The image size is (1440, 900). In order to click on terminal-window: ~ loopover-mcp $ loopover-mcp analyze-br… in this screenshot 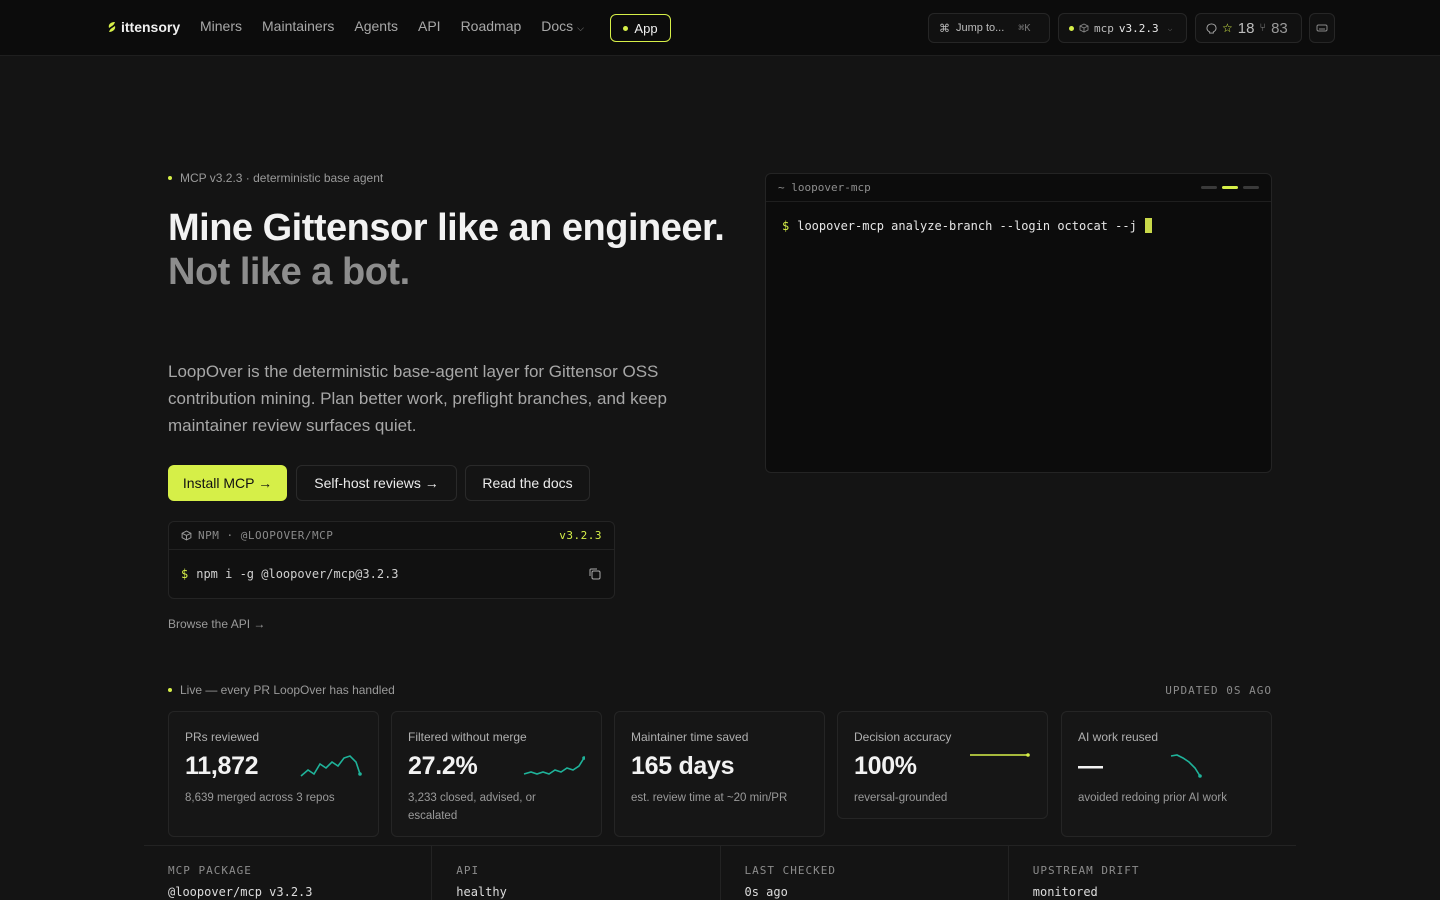, I will do `click(1018, 323)`.